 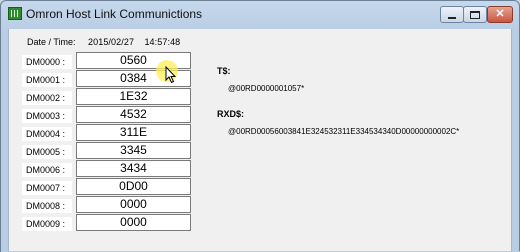 What do you see at coordinates (15, 13) in the screenshot?
I see `app-grid-icon` at bounding box center [15, 13].